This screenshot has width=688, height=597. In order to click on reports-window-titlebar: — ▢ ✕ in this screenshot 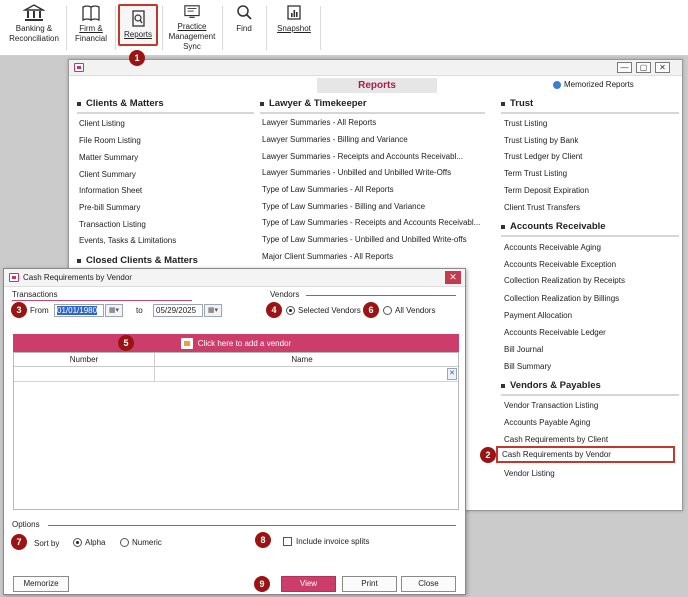, I will do `click(375, 68)`.